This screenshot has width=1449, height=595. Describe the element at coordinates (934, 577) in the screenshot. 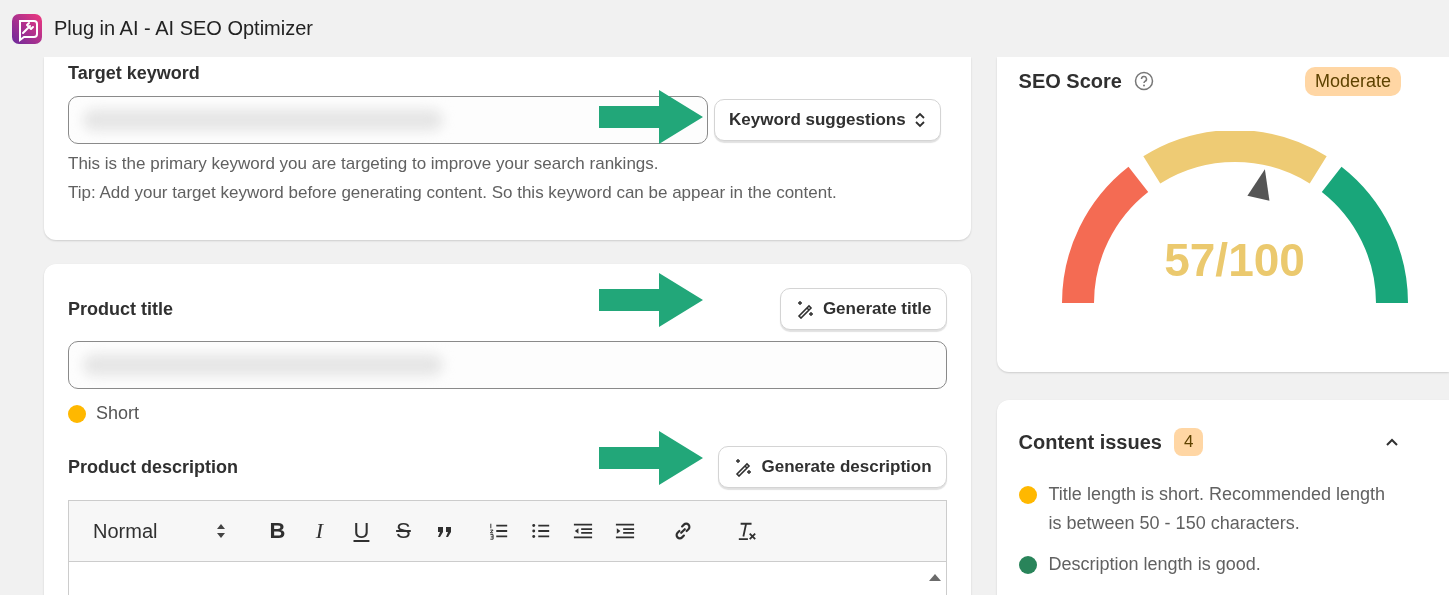

I see `scroll-up-icon` at that location.